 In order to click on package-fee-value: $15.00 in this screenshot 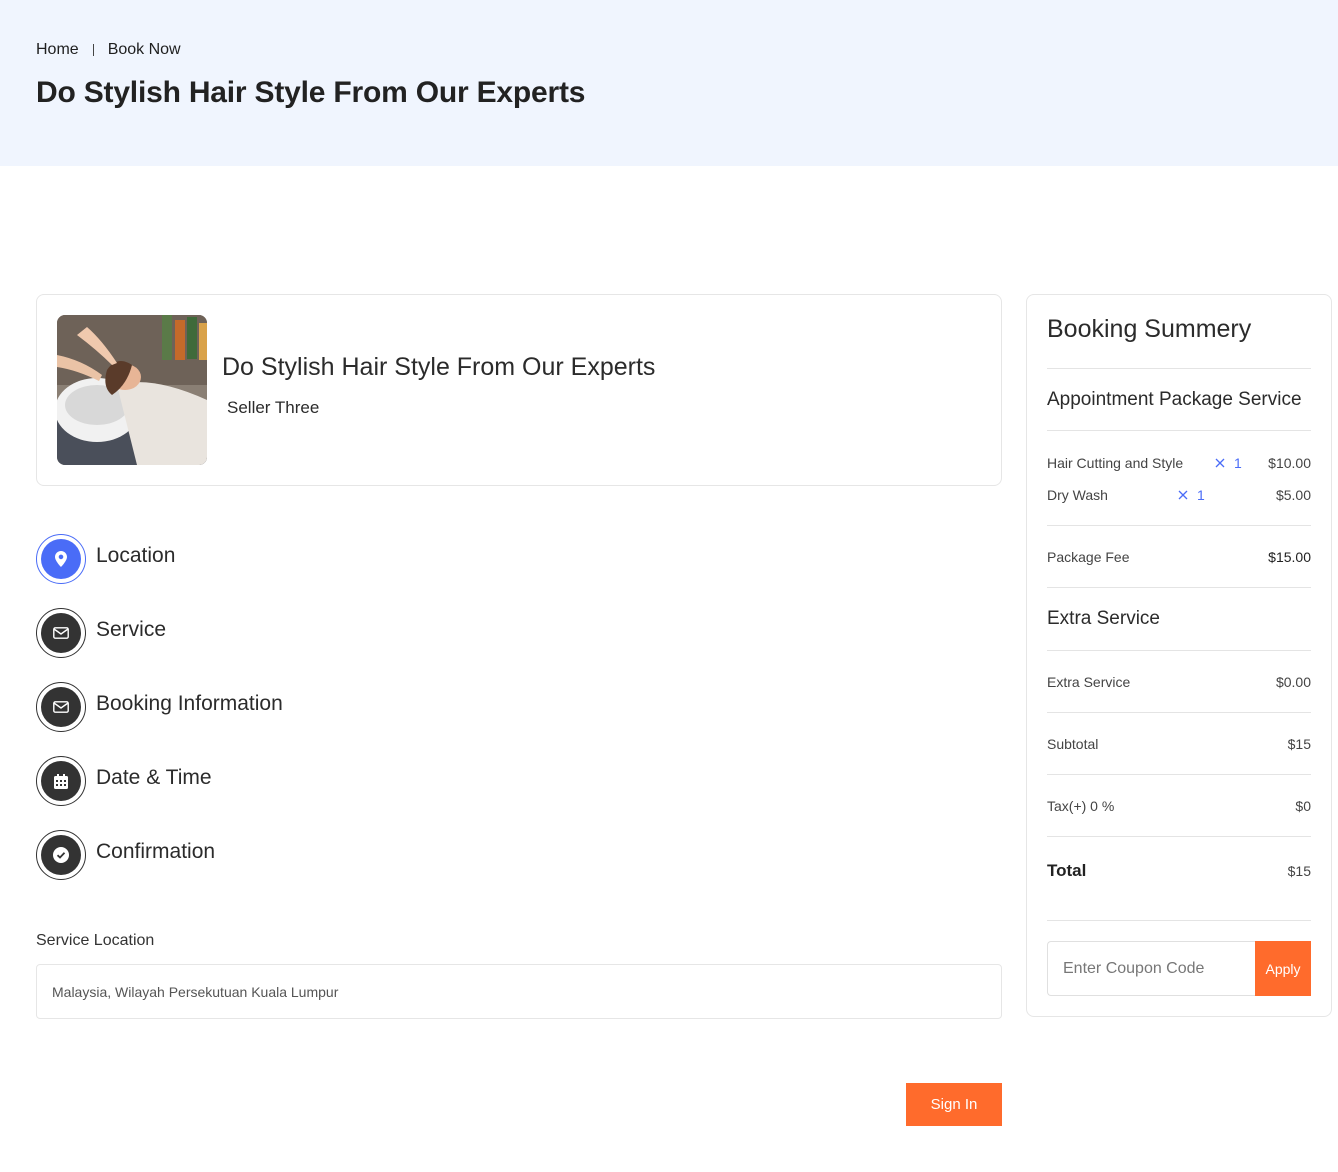, I will do `click(1289, 557)`.